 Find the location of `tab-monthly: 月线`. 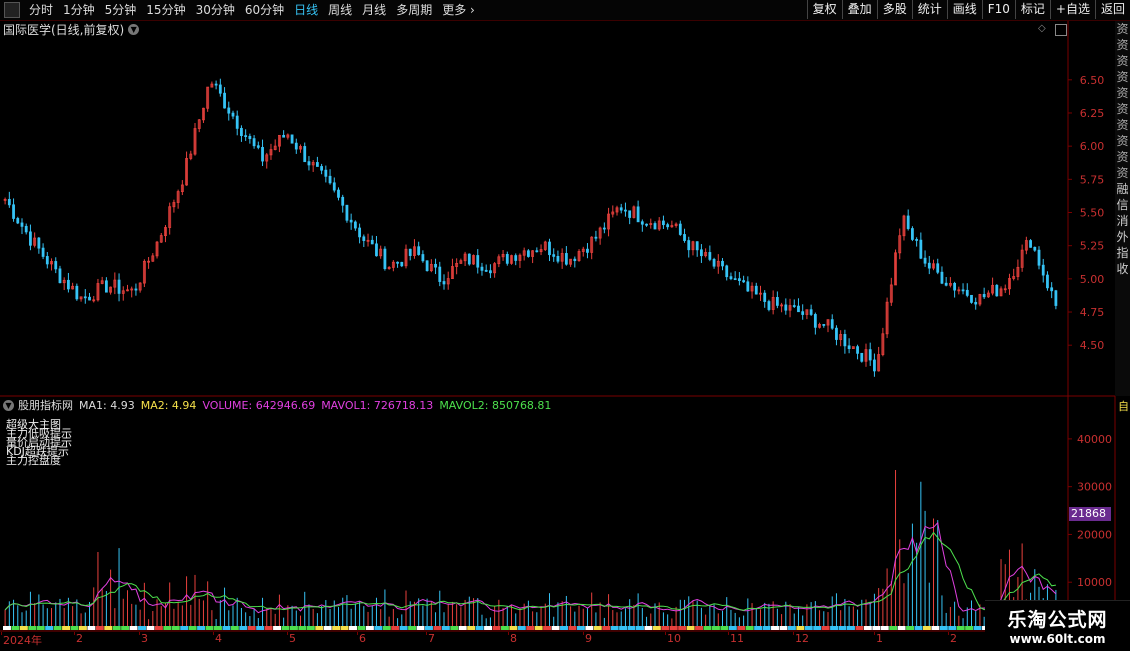

tab-monthly: 月线 is located at coordinates (374, 10).